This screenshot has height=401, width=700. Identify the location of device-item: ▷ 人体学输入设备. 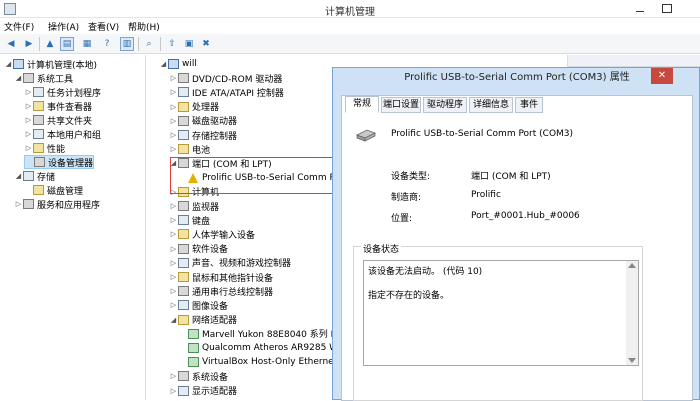
(212, 234).